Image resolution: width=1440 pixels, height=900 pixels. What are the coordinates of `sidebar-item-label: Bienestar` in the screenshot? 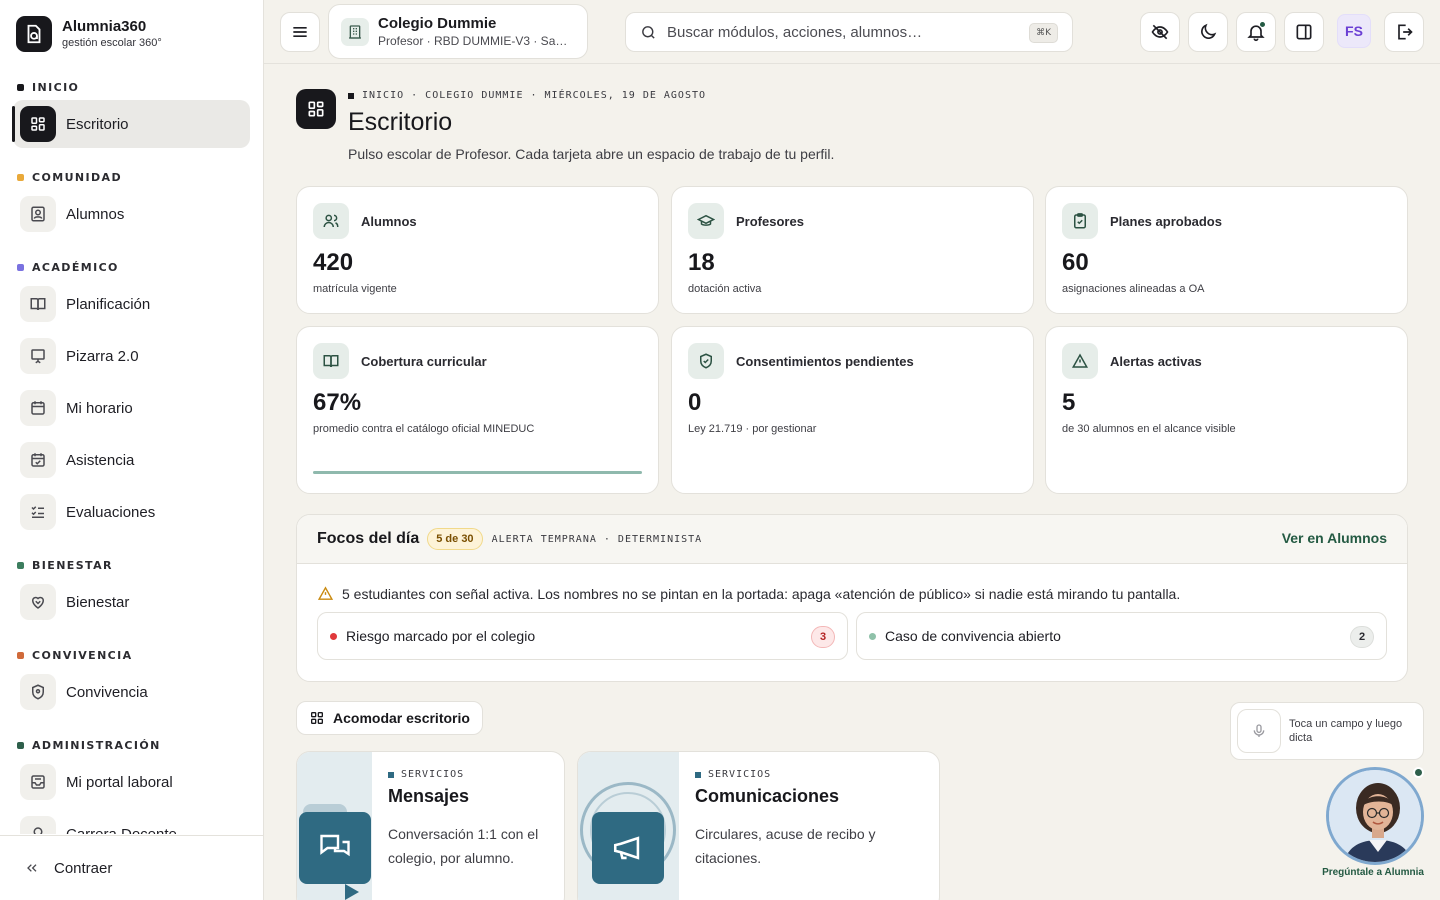 It's located at (98, 602).